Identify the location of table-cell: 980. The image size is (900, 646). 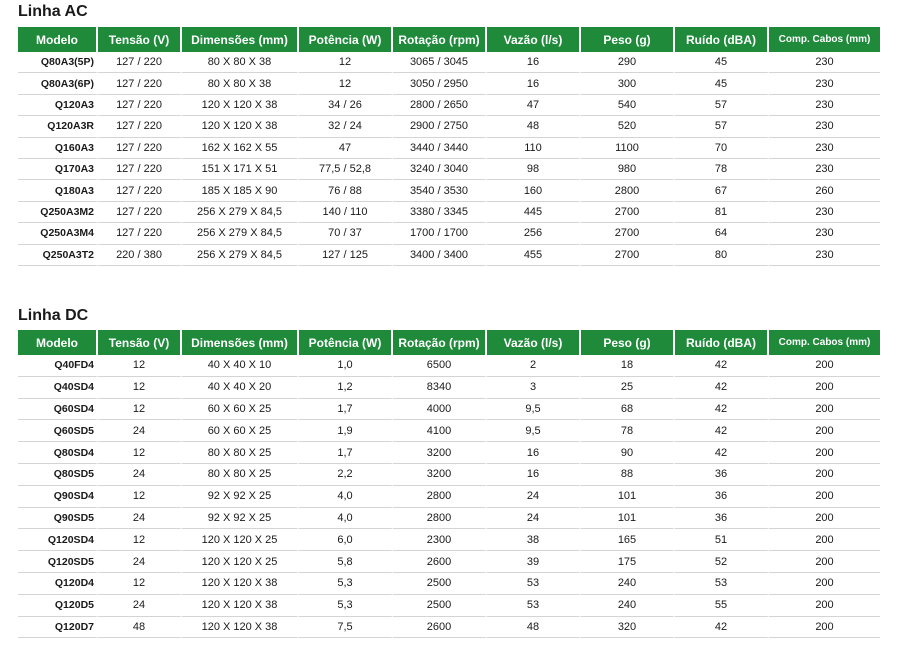
(628, 169).